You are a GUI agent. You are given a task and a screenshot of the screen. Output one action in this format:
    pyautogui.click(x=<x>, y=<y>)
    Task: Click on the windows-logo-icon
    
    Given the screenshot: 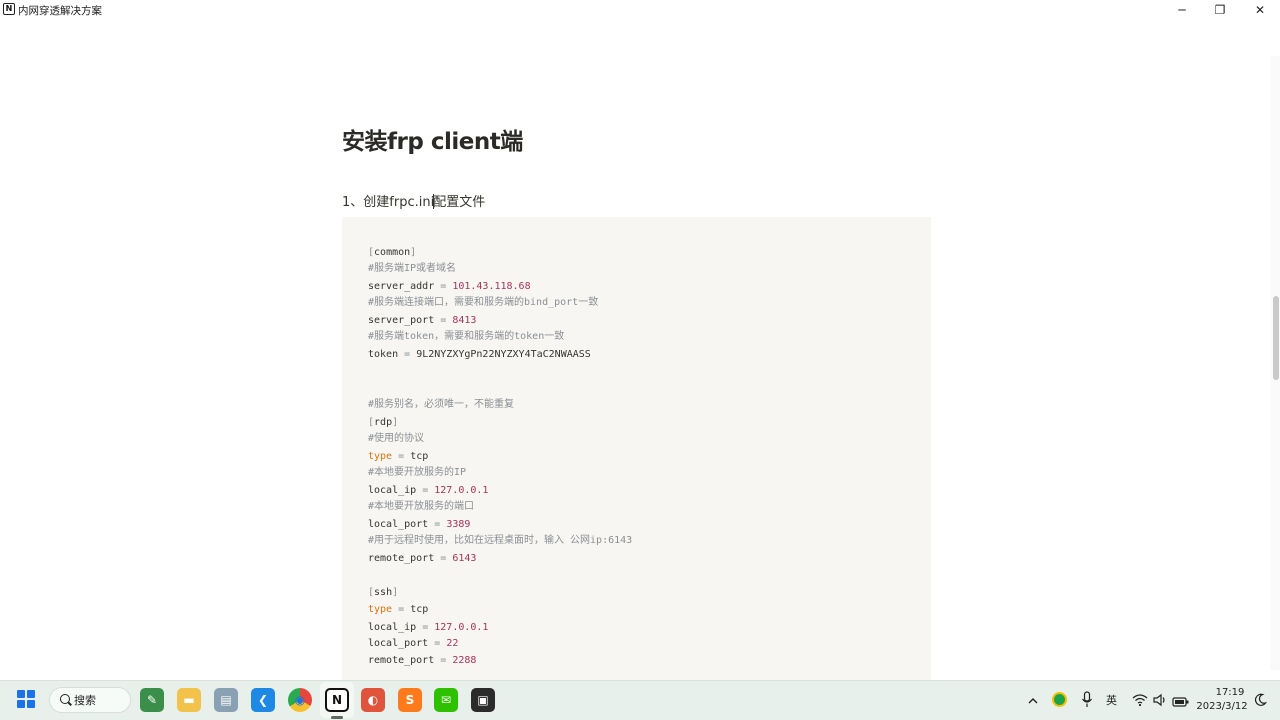 What is the action you would take?
    pyautogui.click(x=21, y=694)
    